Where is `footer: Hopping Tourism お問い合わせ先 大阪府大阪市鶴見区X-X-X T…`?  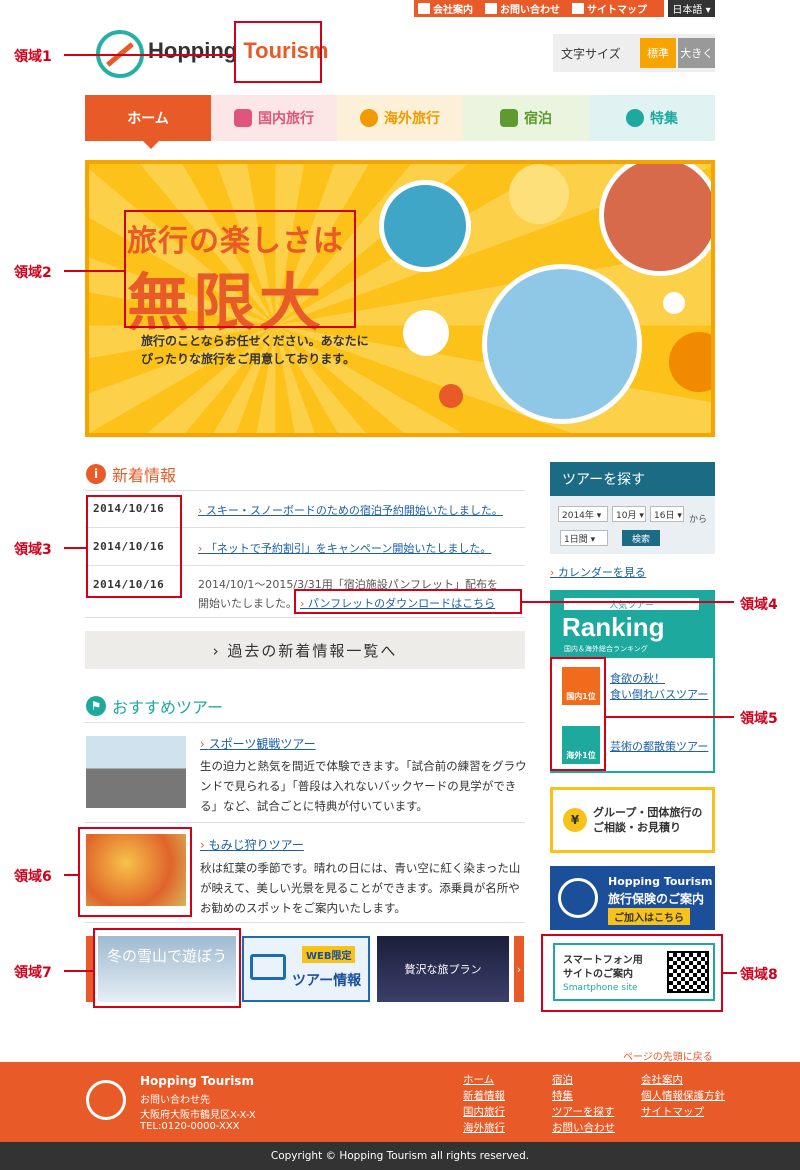 footer: Hopping Tourism お問い合わせ先 大阪府大阪市鶴見区X-X-X T… is located at coordinates (400, 1102).